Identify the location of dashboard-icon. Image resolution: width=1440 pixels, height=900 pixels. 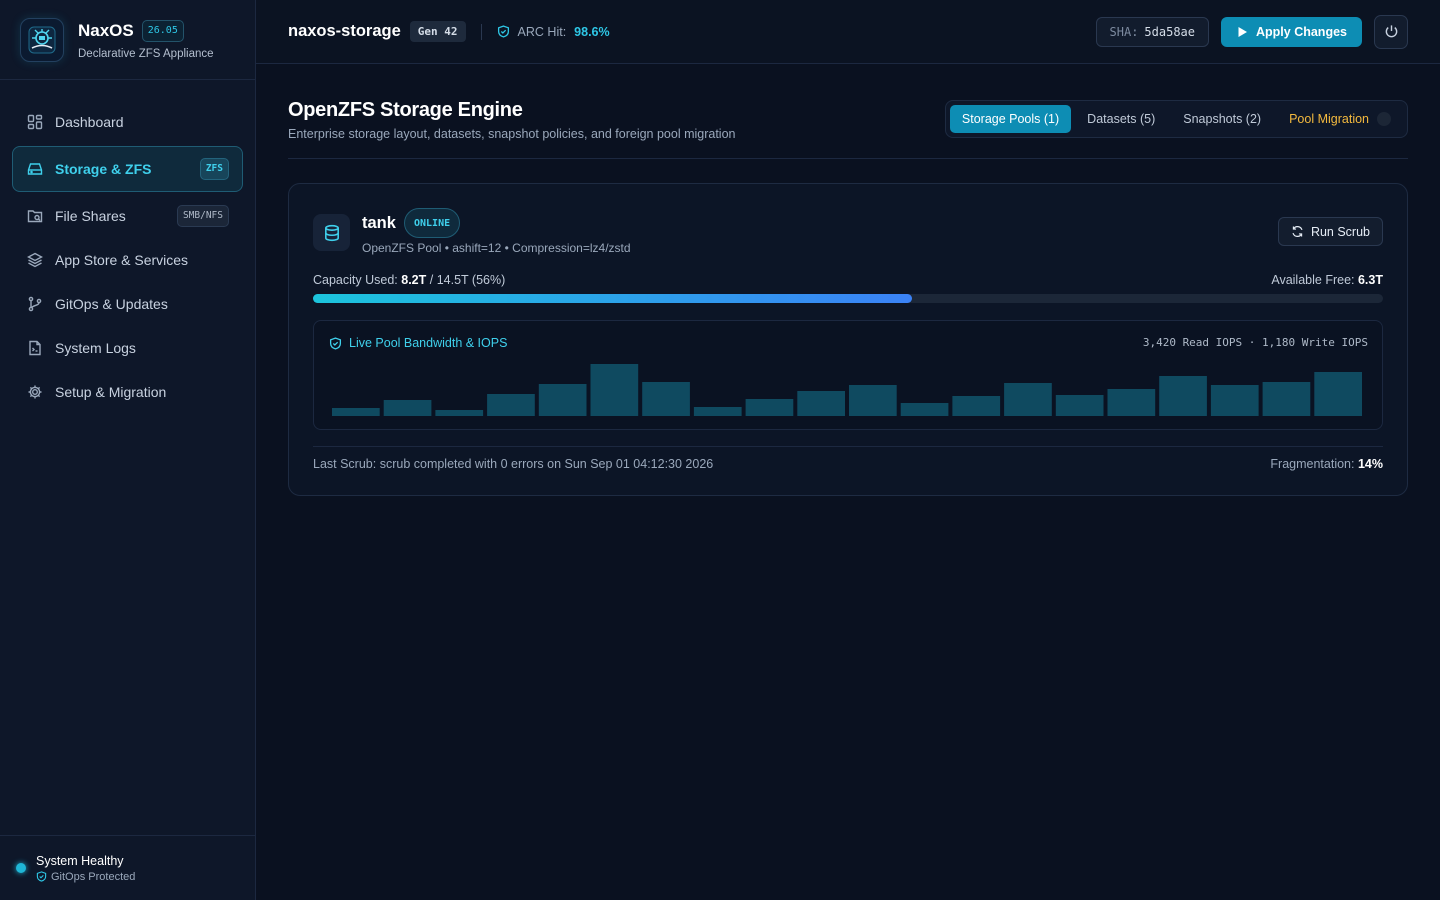
(34, 122).